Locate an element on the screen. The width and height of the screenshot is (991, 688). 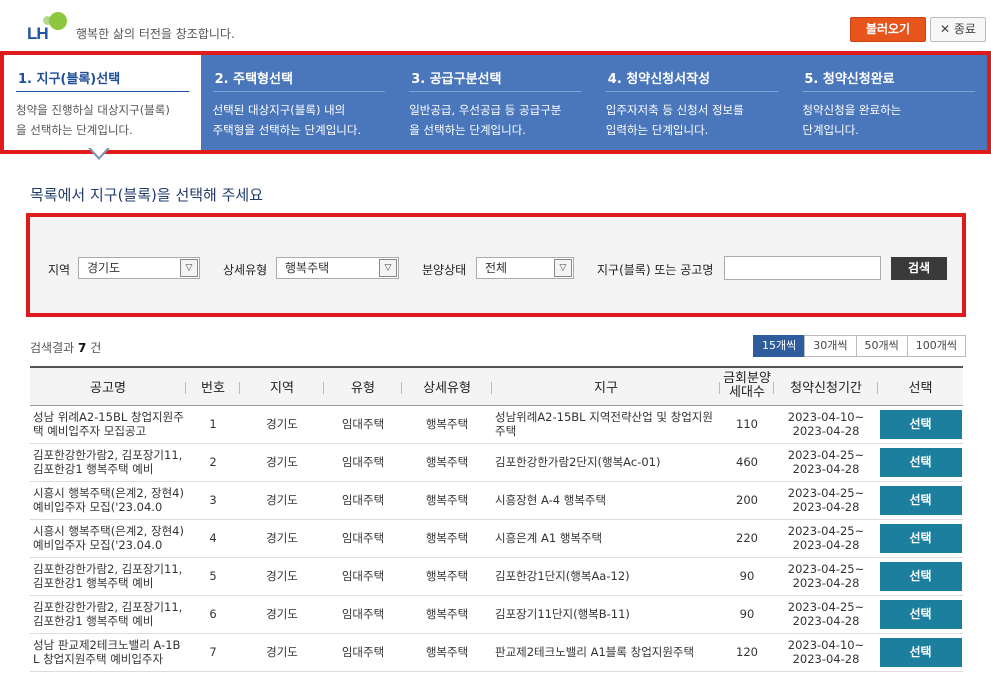
load-button: 불러오기 is located at coordinates (888, 29).